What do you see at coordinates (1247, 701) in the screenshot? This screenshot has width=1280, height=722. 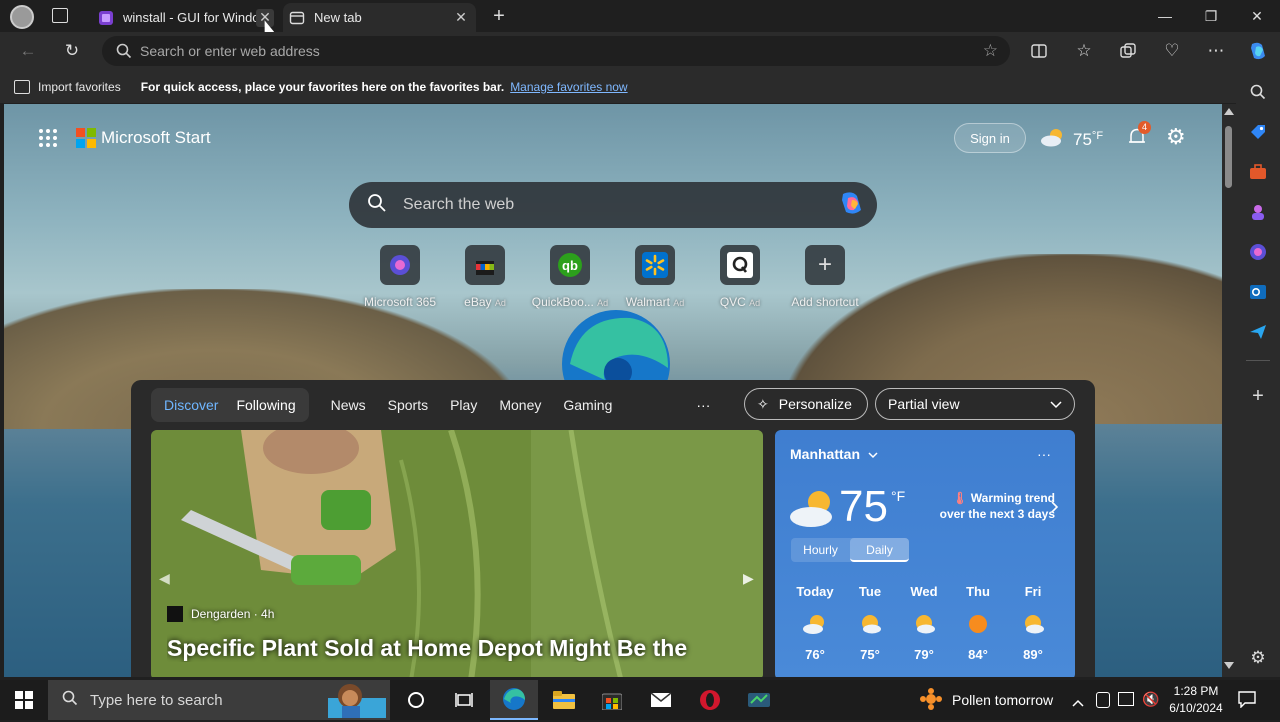 I see `notification-center-icon` at bounding box center [1247, 701].